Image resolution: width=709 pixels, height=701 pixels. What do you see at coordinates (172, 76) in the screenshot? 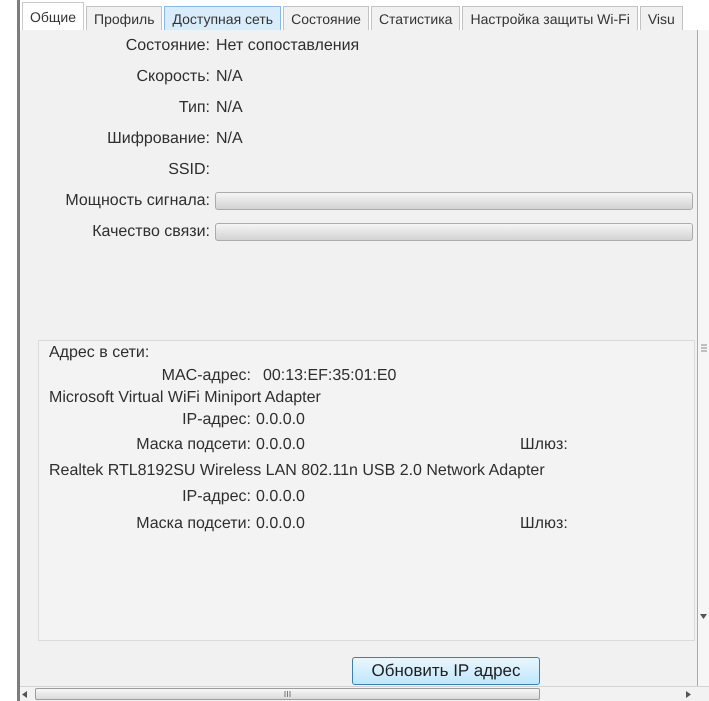
I see `field-label: Скорость:` at bounding box center [172, 76].